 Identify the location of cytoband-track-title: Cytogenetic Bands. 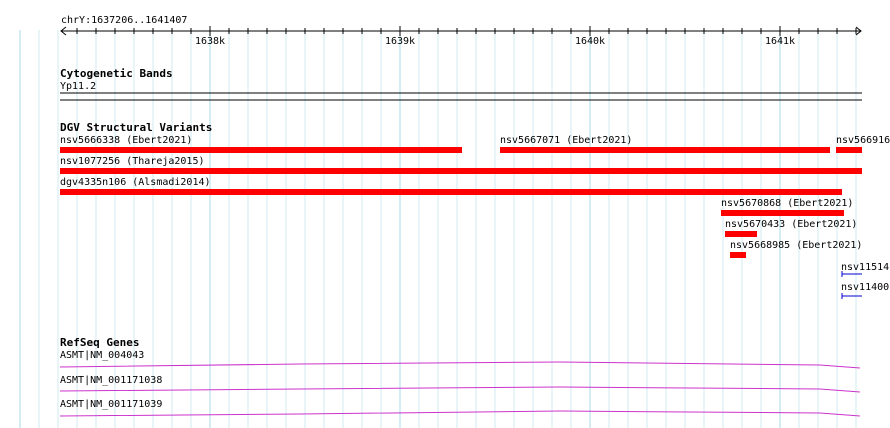
(116, 74).